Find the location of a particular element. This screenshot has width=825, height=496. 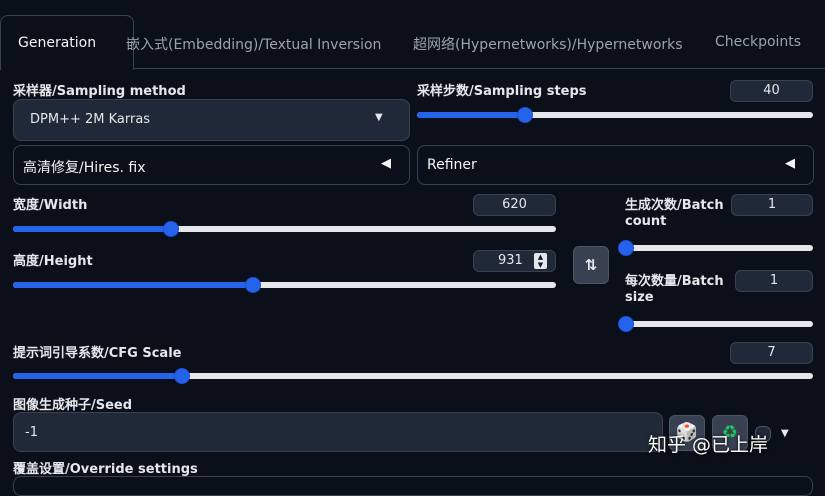

steps-slider-thumb is located at coordinates (524, 115).